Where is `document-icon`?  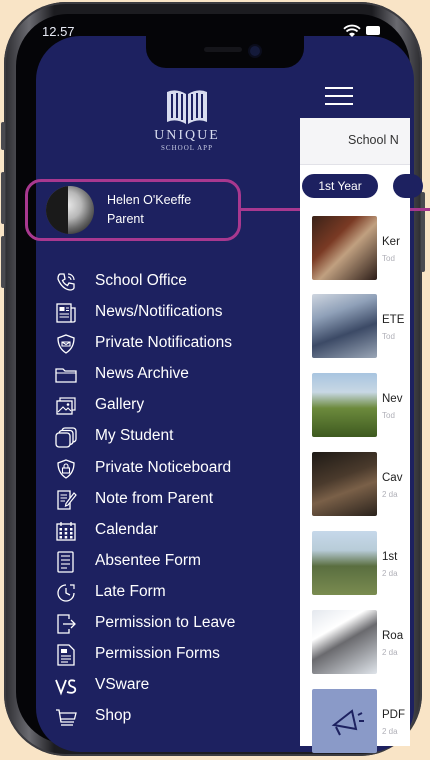
document-icon is located at coordinates (66, 655).